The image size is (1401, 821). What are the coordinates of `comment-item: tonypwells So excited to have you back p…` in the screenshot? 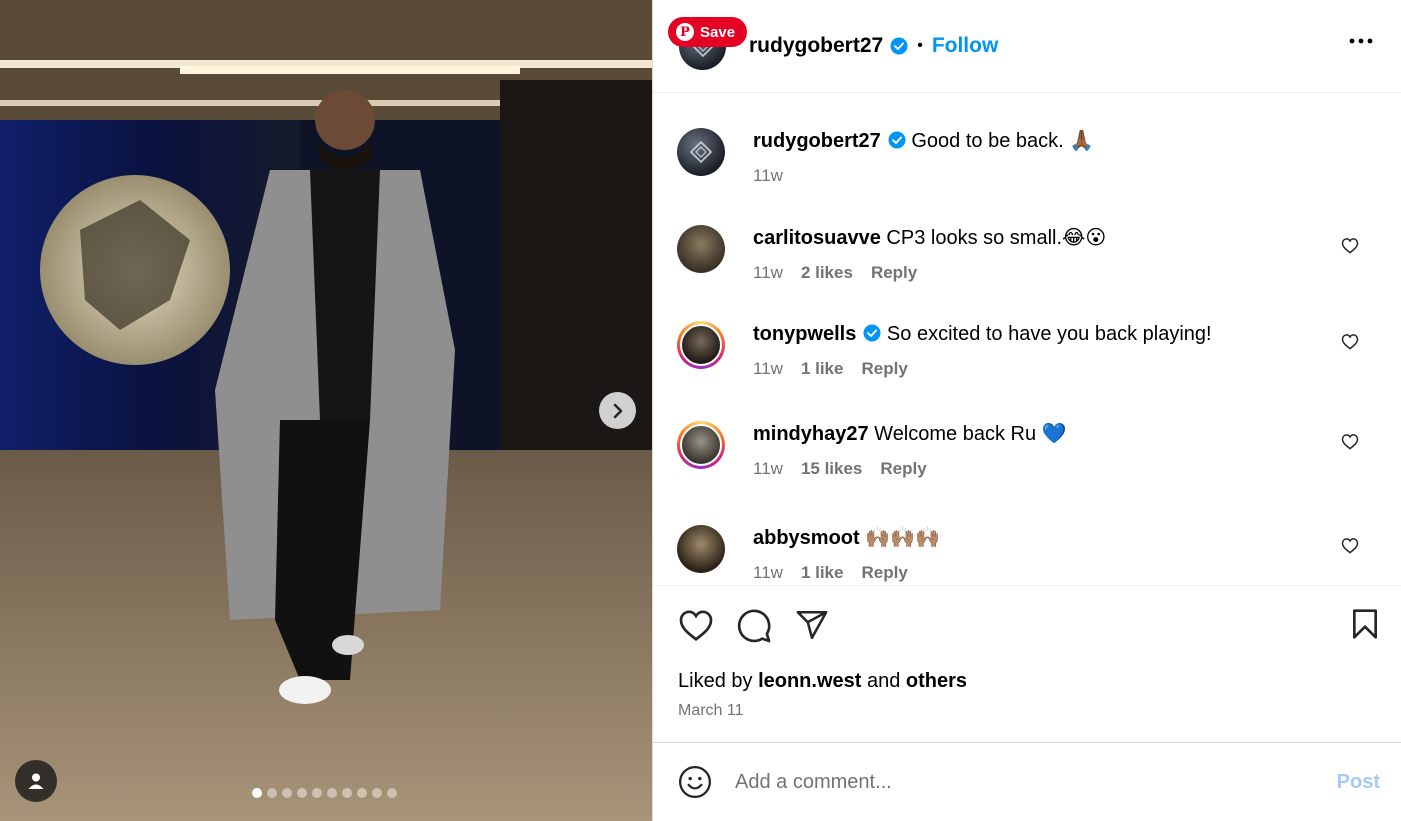 It's located at (1027, 350).